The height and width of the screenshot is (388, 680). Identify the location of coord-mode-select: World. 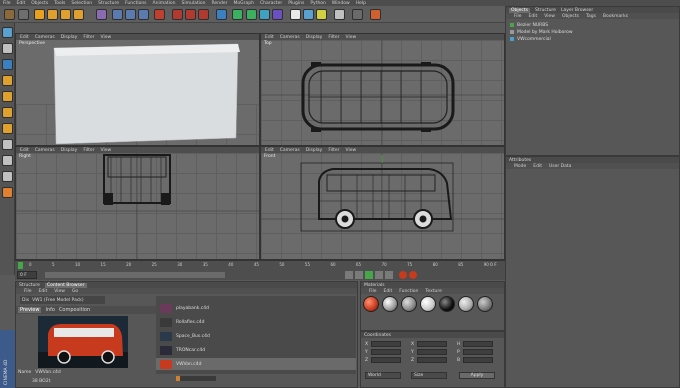
(383, 375).